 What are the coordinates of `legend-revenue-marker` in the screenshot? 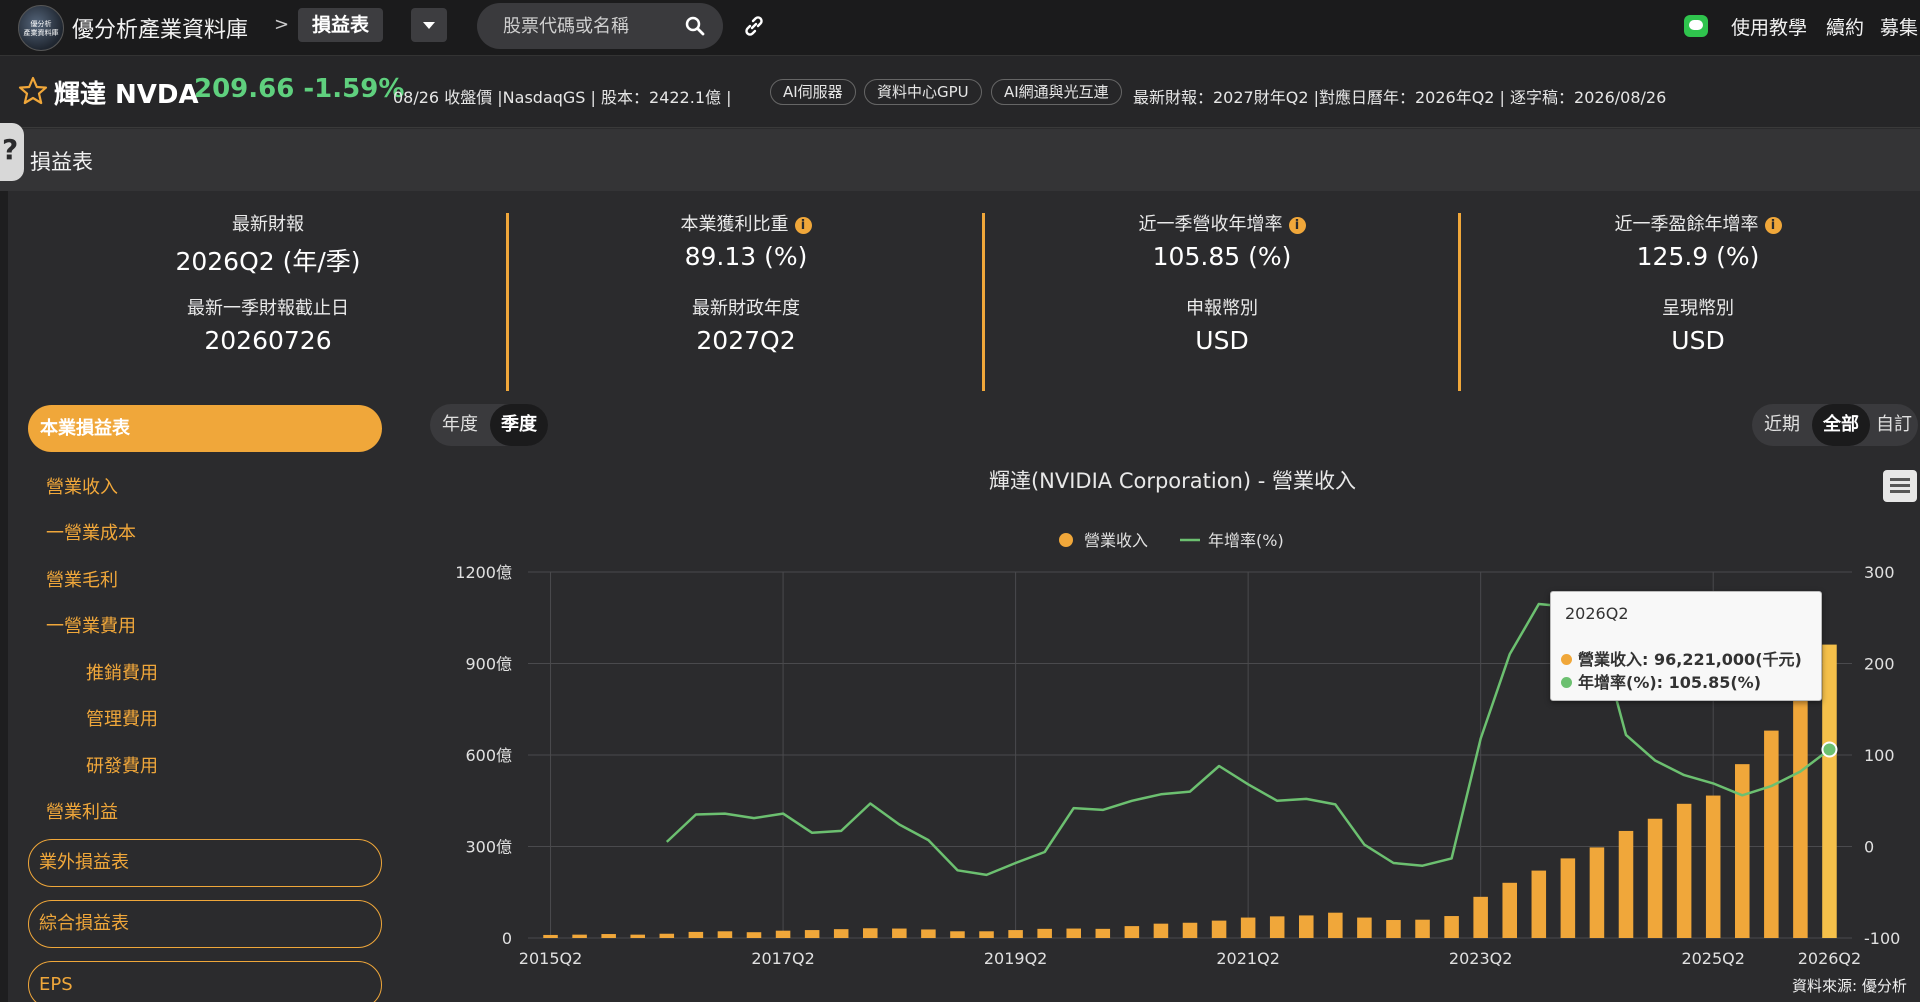 It's located at (1066, 540).